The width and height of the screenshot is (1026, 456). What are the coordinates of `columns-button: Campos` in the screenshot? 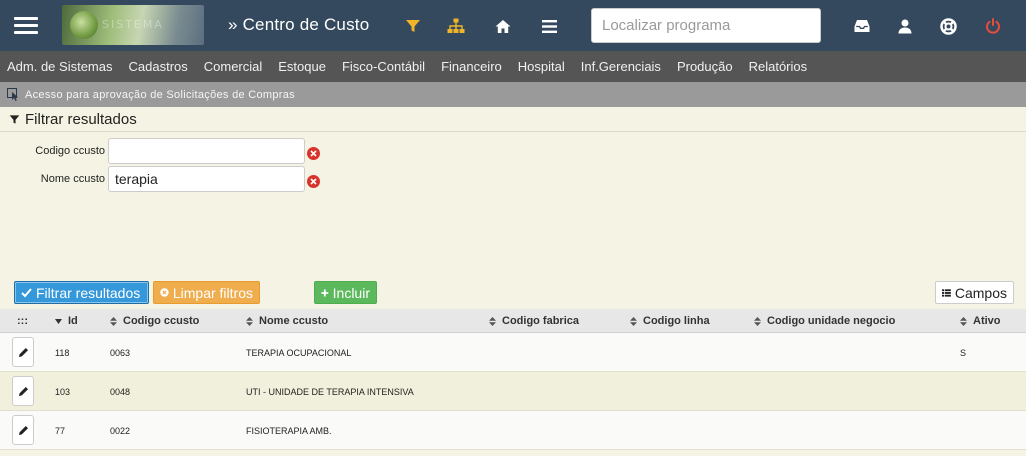 It's located at (974, 292).